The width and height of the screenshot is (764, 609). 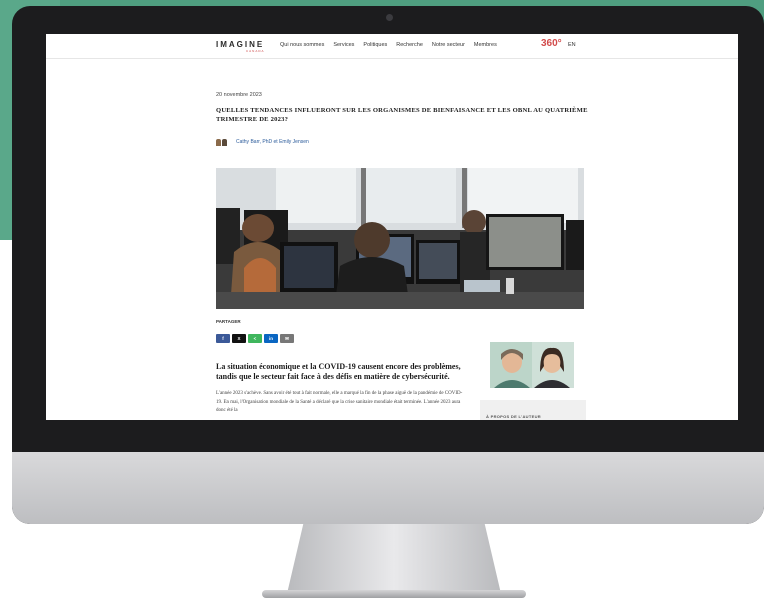 I want to click on site-logo: IMAGINE, so click(x=240, y=44).